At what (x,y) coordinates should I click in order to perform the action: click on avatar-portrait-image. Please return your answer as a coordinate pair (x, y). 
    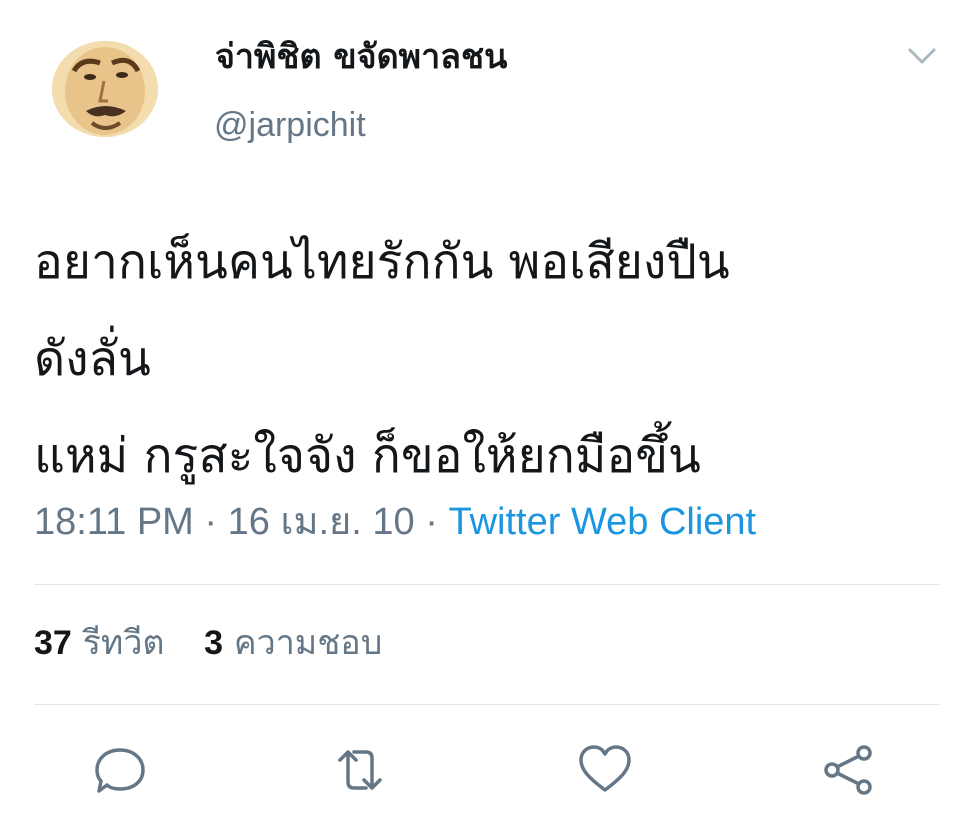
    Looking at the image, I should click on (105, 89).